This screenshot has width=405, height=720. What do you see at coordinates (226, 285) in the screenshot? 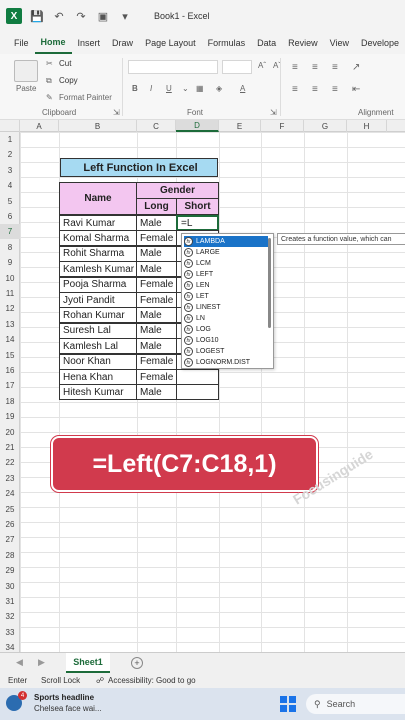
I see `autocomplete-item: fx LEN` at bounding box center [226, 285].